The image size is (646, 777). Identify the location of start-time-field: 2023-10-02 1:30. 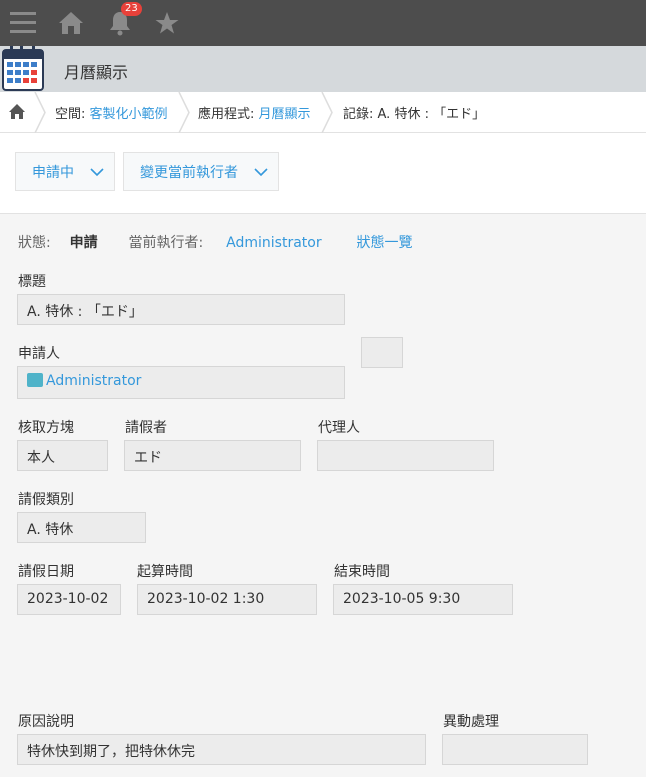
(227, 599).